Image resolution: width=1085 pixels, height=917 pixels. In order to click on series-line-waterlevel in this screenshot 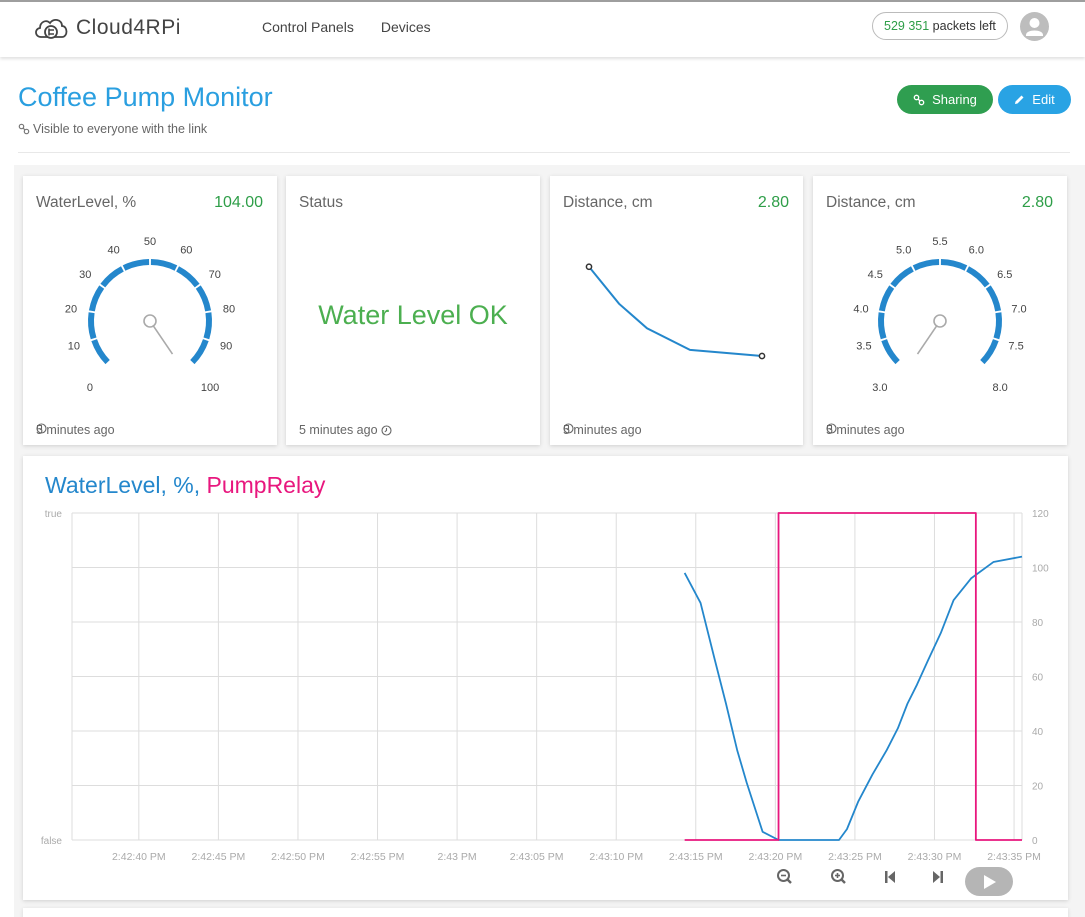, I will do `click(853, 698)`.